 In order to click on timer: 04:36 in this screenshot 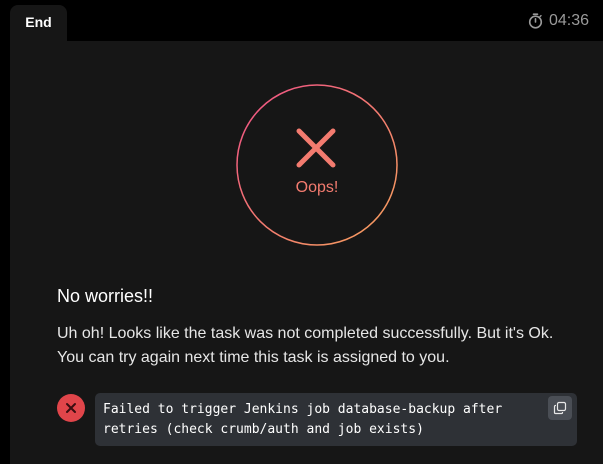, I will do `click(558, 21)`.